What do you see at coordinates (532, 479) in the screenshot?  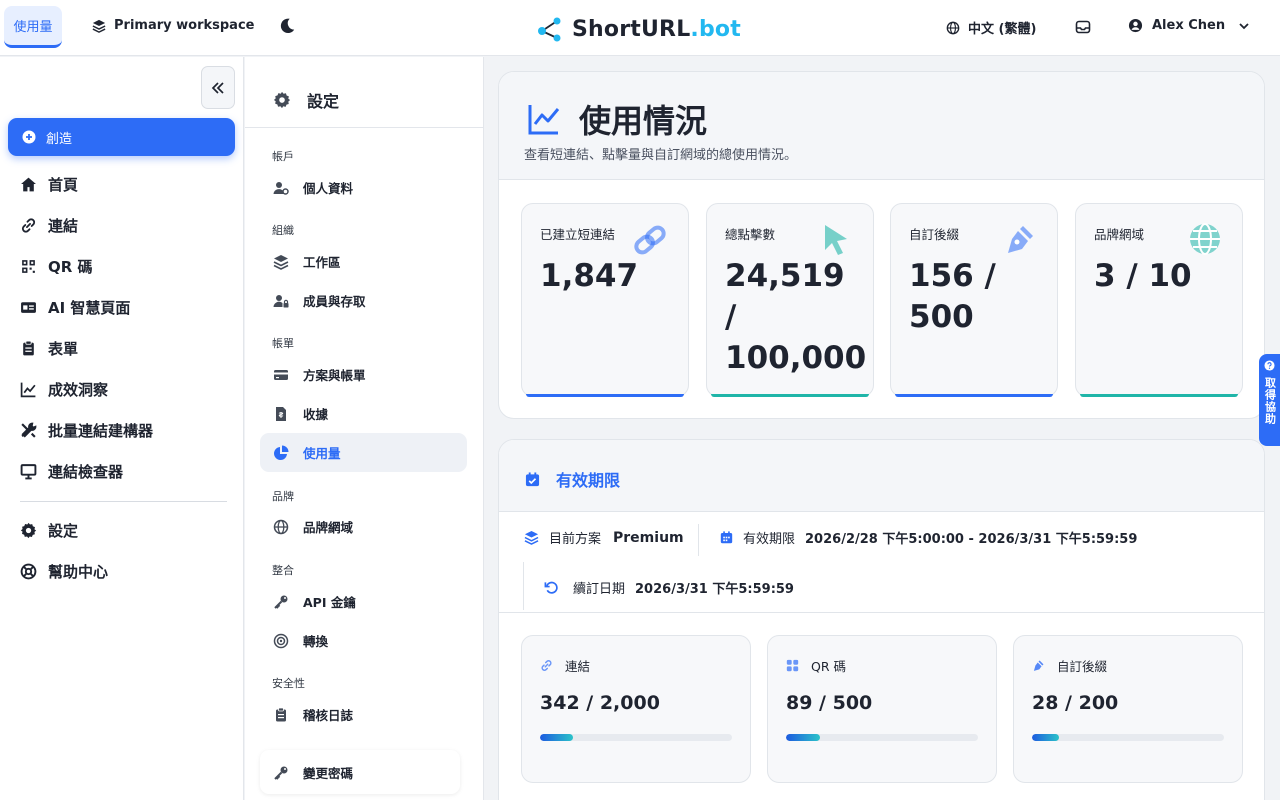 I see `calendar-check-icon` at bounding box center [532, 479].